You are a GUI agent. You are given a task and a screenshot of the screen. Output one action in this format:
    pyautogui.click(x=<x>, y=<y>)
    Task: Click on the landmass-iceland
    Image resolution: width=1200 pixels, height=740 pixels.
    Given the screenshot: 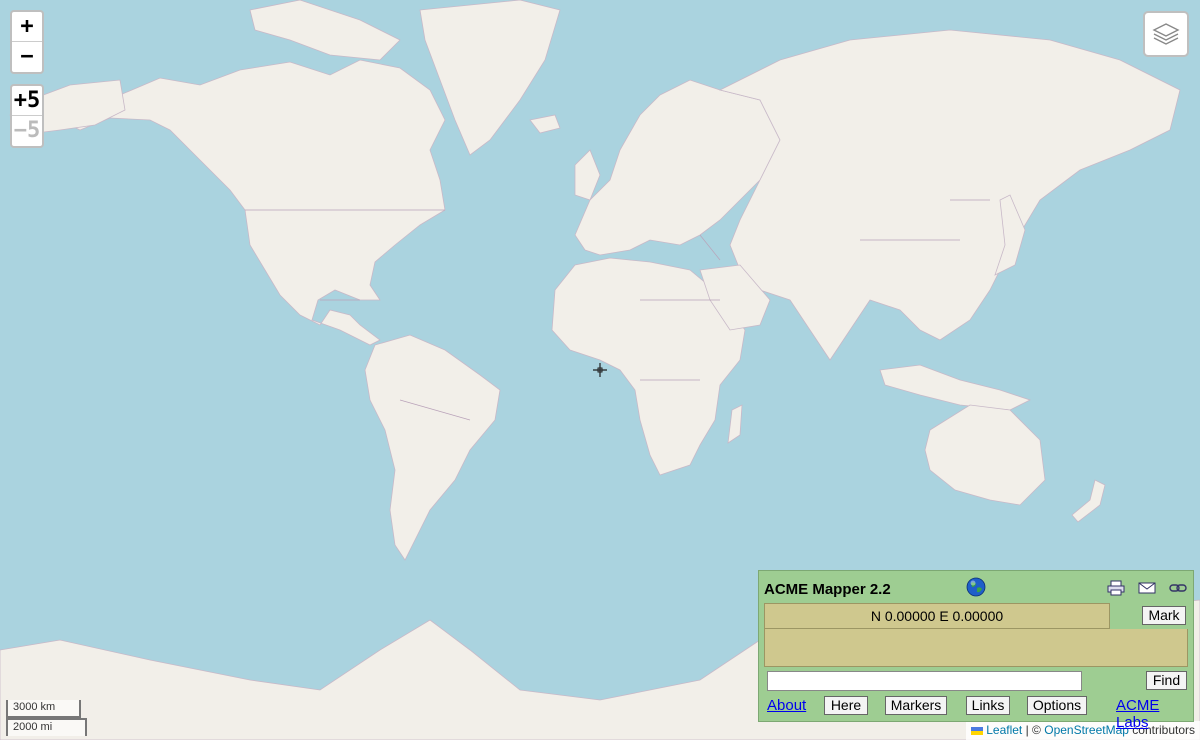 What is the action you would take?
    pyautogui.click(x=545, y=124)
    